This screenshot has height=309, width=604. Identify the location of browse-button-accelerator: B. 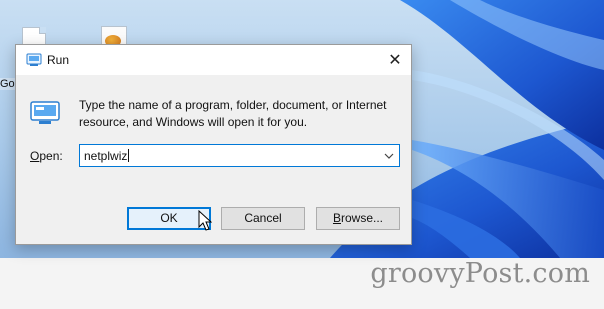
(336, 218).